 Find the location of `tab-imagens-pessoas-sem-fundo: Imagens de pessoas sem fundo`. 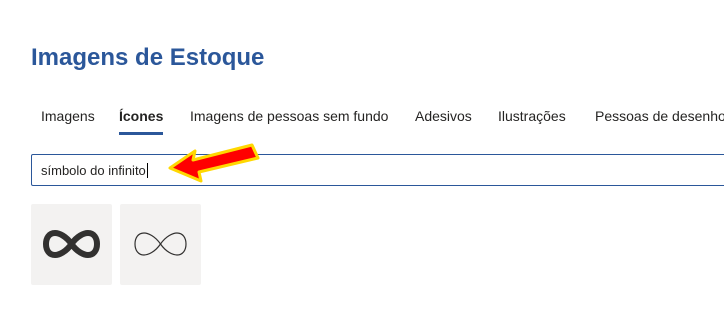

tab-imagens-pessoas-sem-fundo: Imagens de pessoas sem fundo is located at coordinates (289, 119).